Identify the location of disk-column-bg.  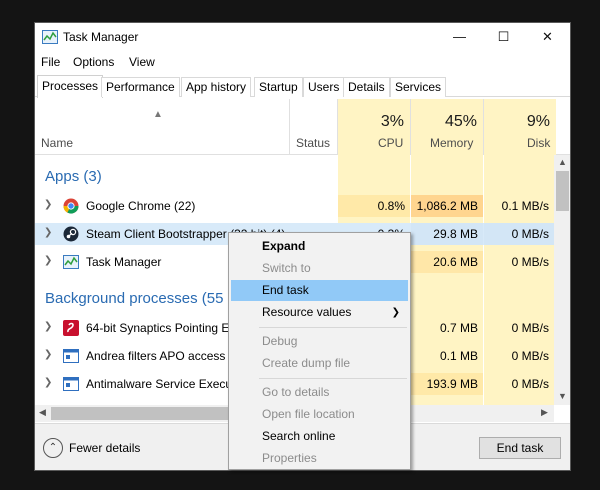
(519, 280).